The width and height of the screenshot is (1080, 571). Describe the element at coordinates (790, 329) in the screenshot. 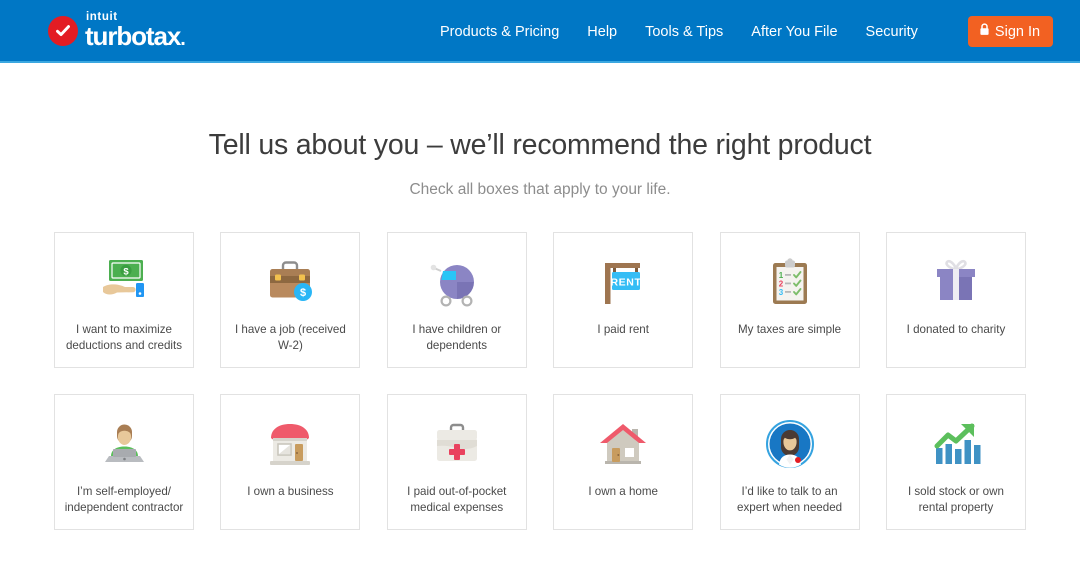

I see `card-label: My taxes are simple` at that location.